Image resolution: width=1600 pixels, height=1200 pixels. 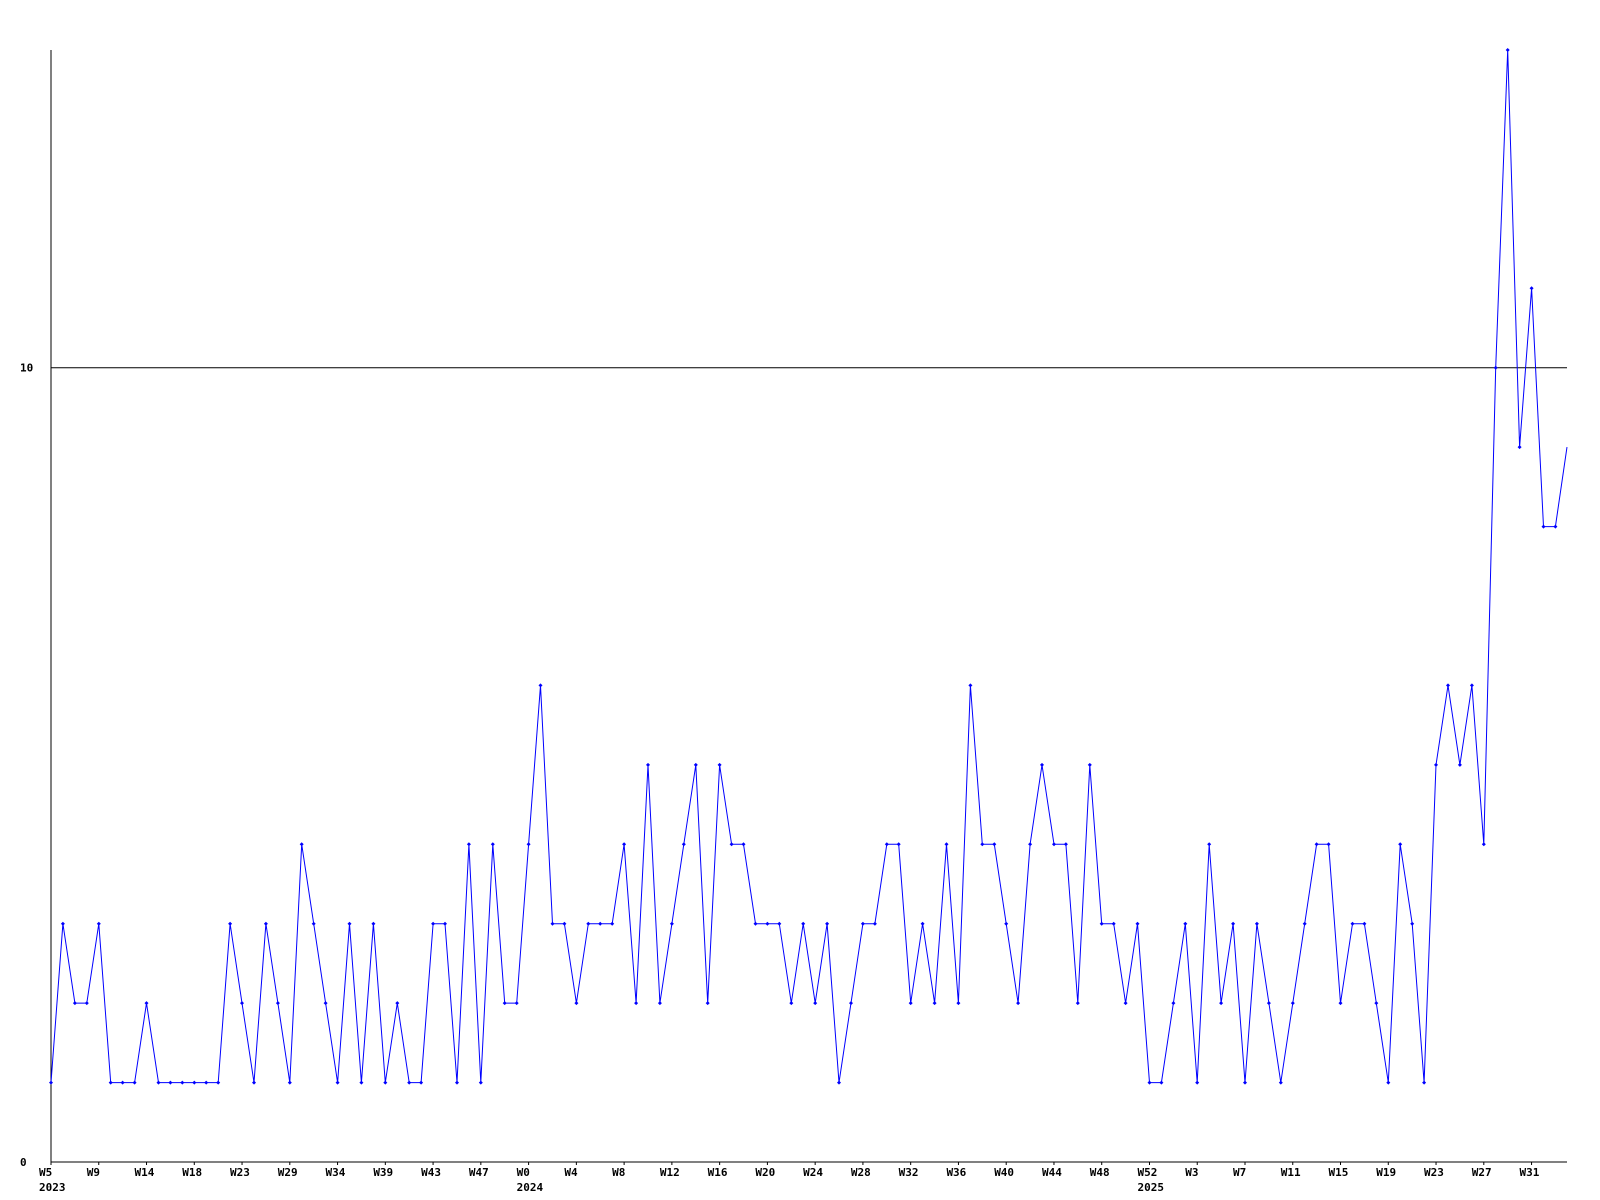 I want to click on x-tick-label: W47, so click(x=479, y=1172).